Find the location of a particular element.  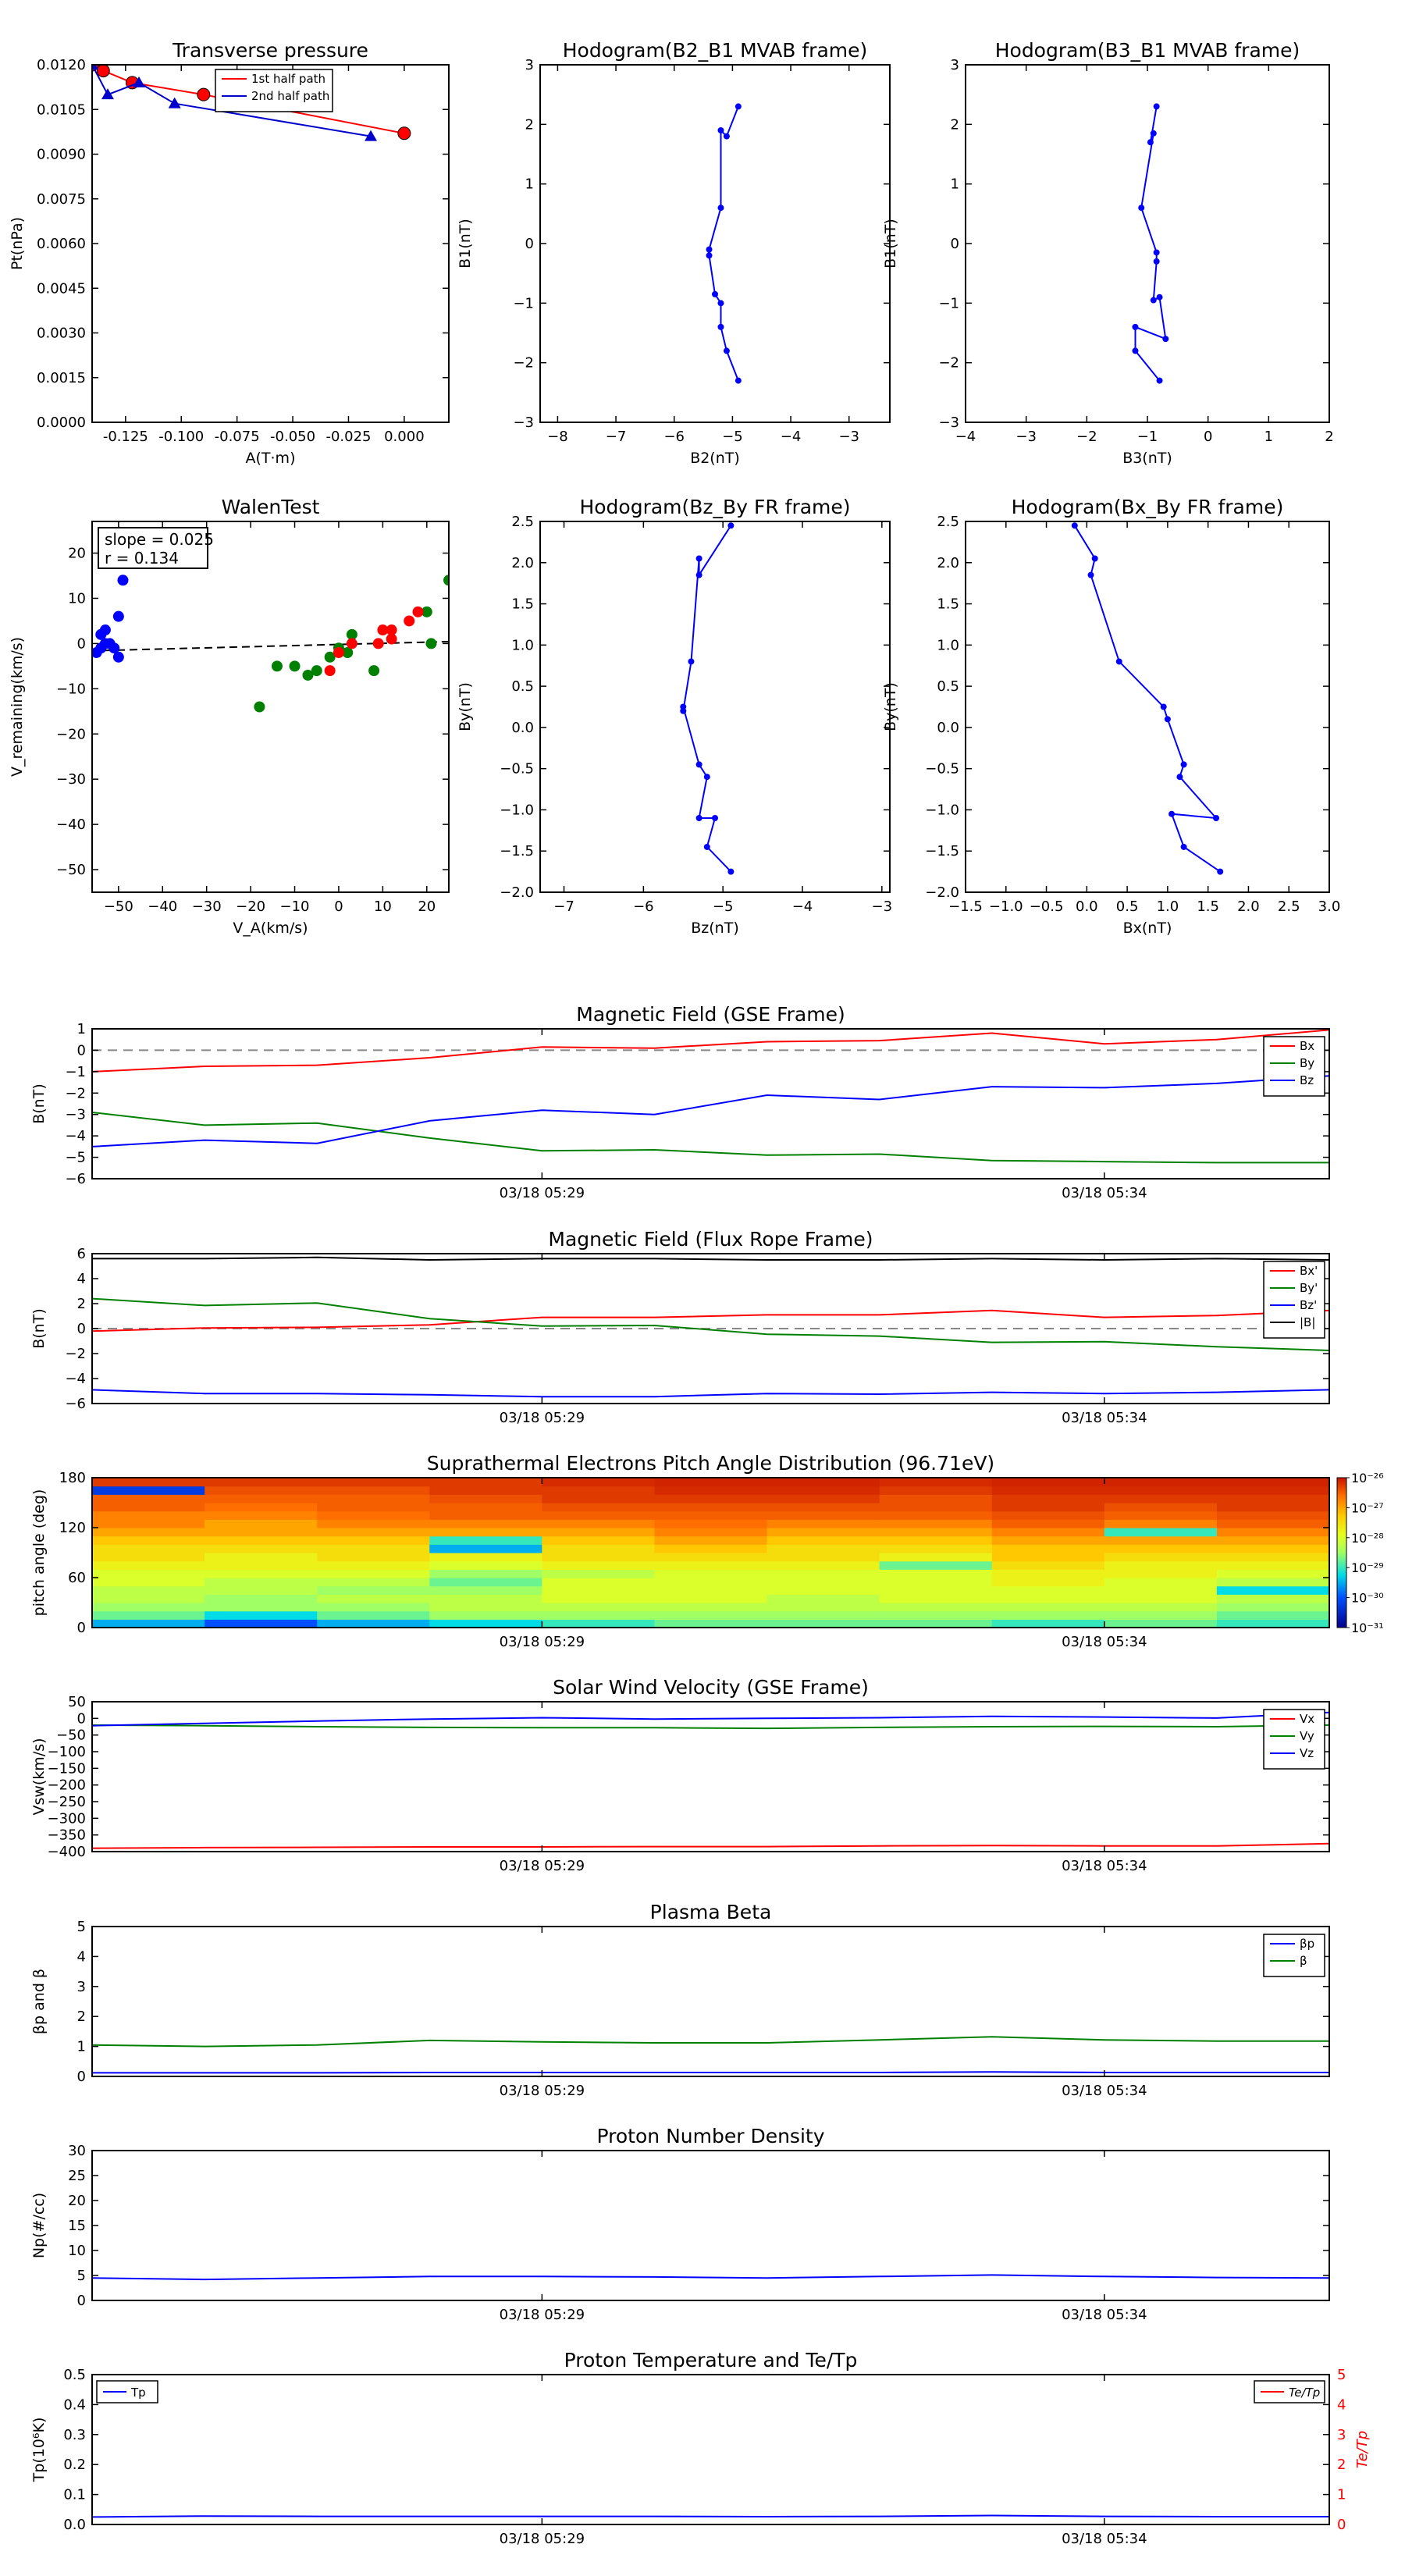

series-line-|B| is located at coordinates (711, 1258).